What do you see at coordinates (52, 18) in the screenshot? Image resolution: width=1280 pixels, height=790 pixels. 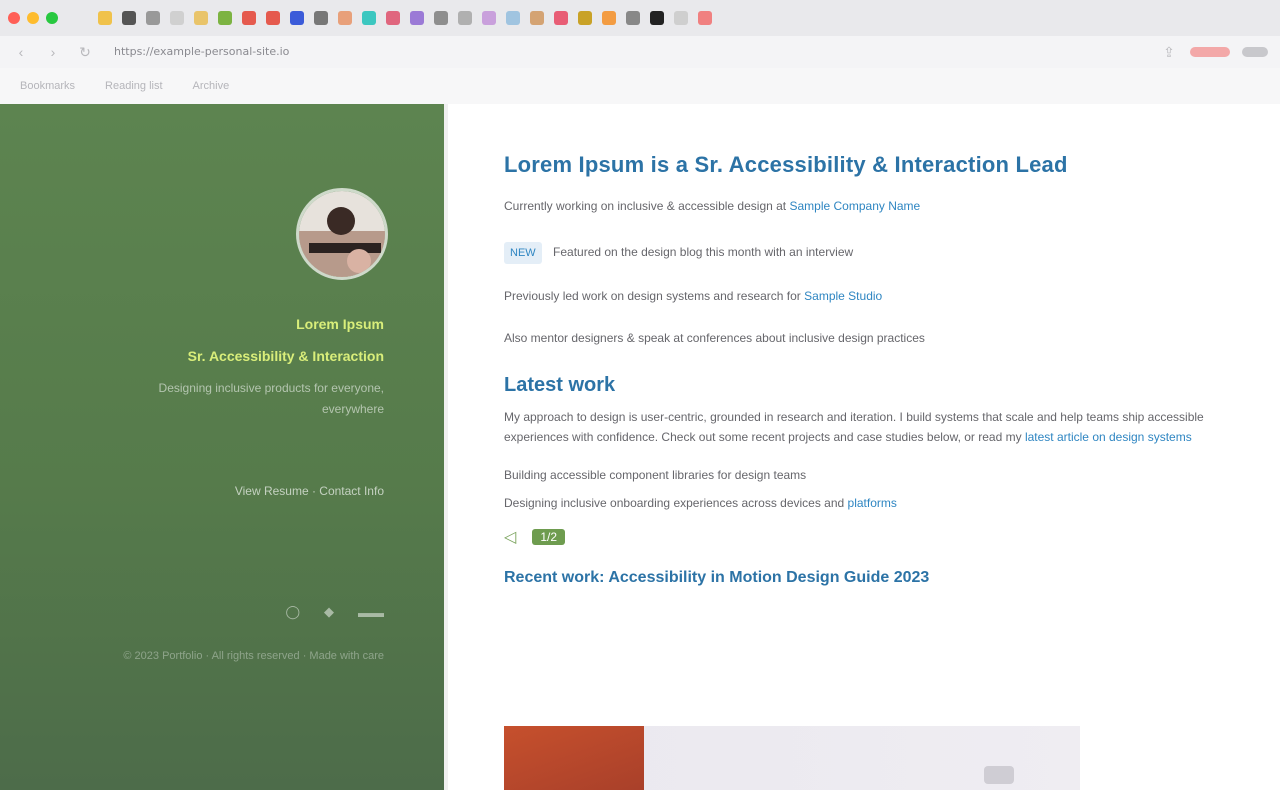 I see `zoom-window-button` at bounding box center [52, 18].